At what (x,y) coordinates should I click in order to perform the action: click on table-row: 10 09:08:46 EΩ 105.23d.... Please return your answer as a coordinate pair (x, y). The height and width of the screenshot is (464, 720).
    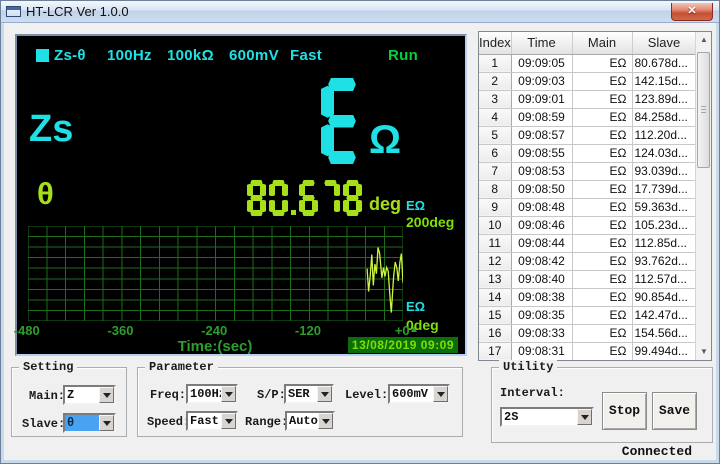
    Looking at the image, I should click on (588, 225).